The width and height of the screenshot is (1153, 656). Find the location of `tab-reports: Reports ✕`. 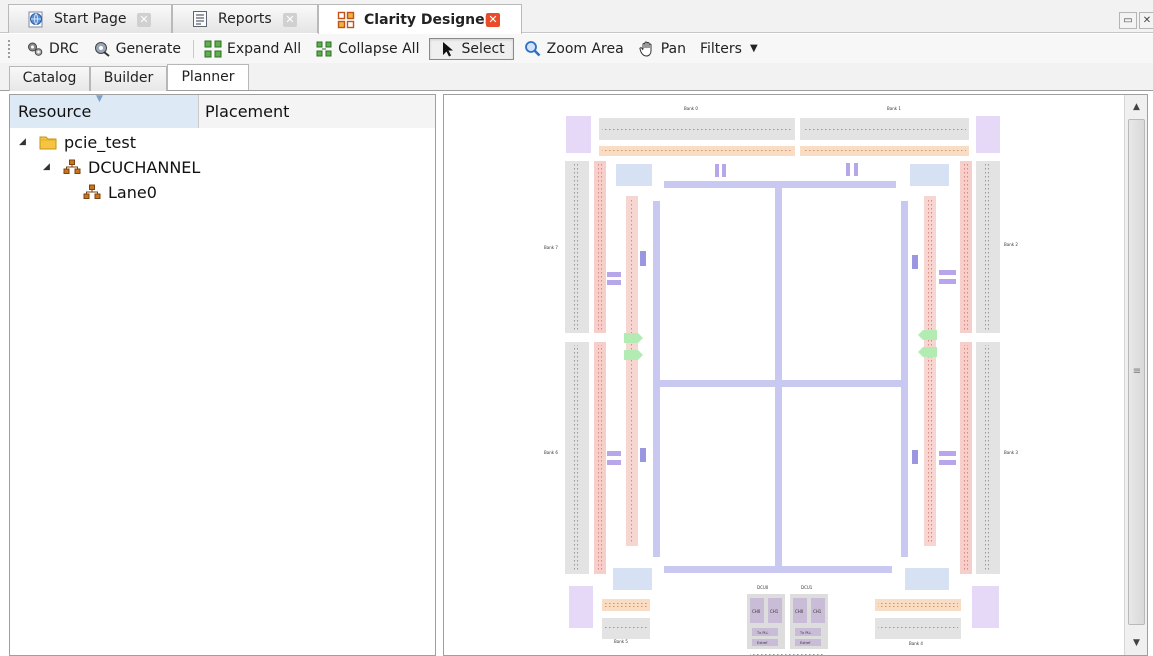

tab-reports: Reports ✕ is located at coordinates (245, 18).